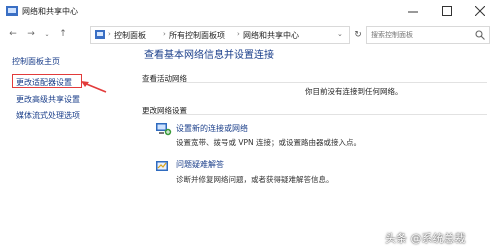 The image size is (497, 252). I want to click on maximize-button, so click(447, 11).